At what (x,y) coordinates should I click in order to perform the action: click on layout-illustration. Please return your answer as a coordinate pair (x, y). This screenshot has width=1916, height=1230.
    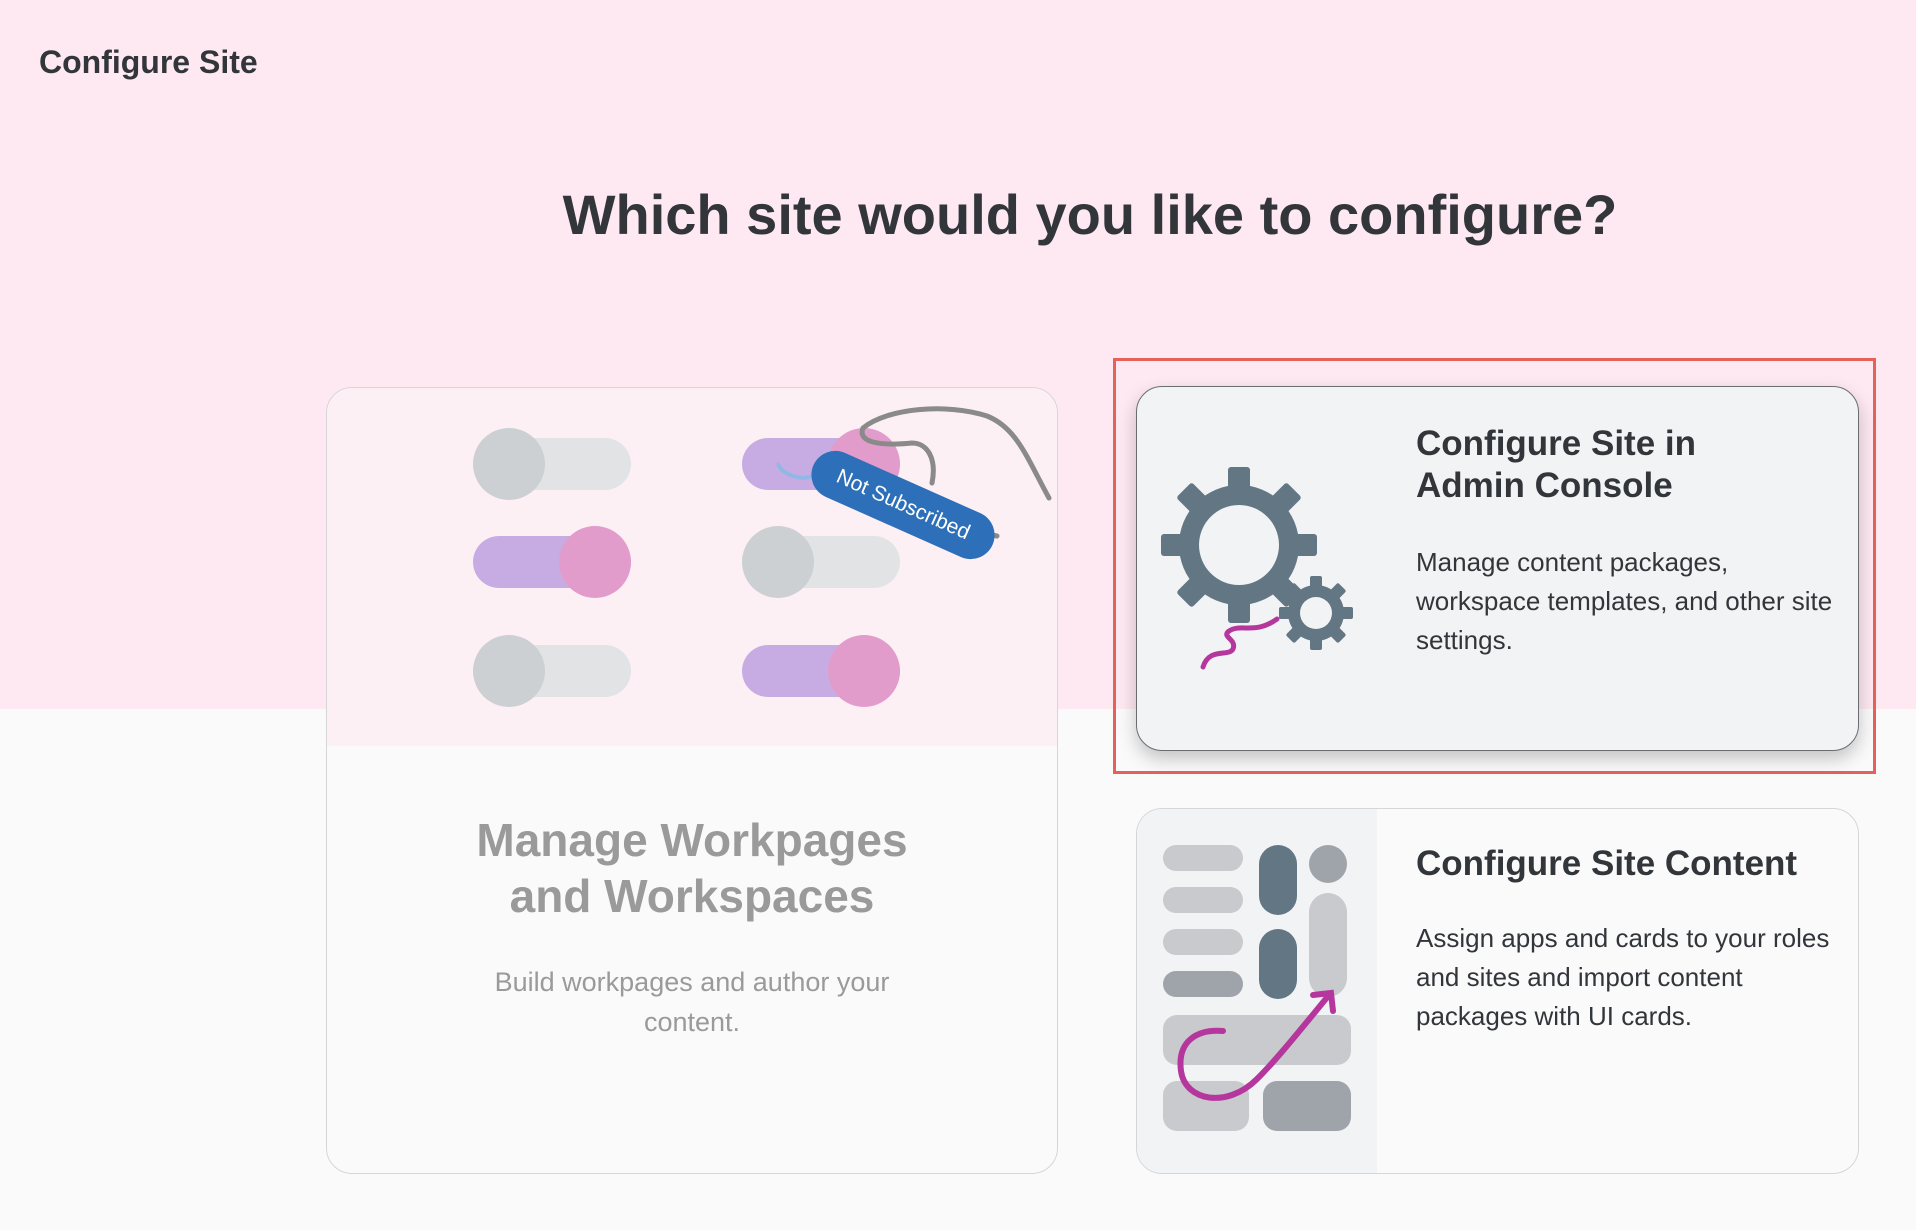
    Looking at the image, I should click on (1257, 991).